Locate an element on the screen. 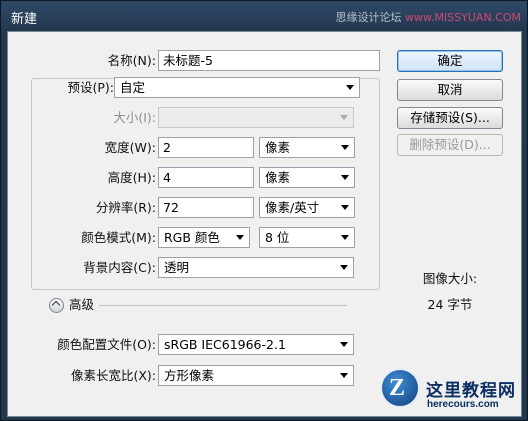 This screenshot has width=528, height=421. window-title: 新建 is located at coordinates (24, 19).